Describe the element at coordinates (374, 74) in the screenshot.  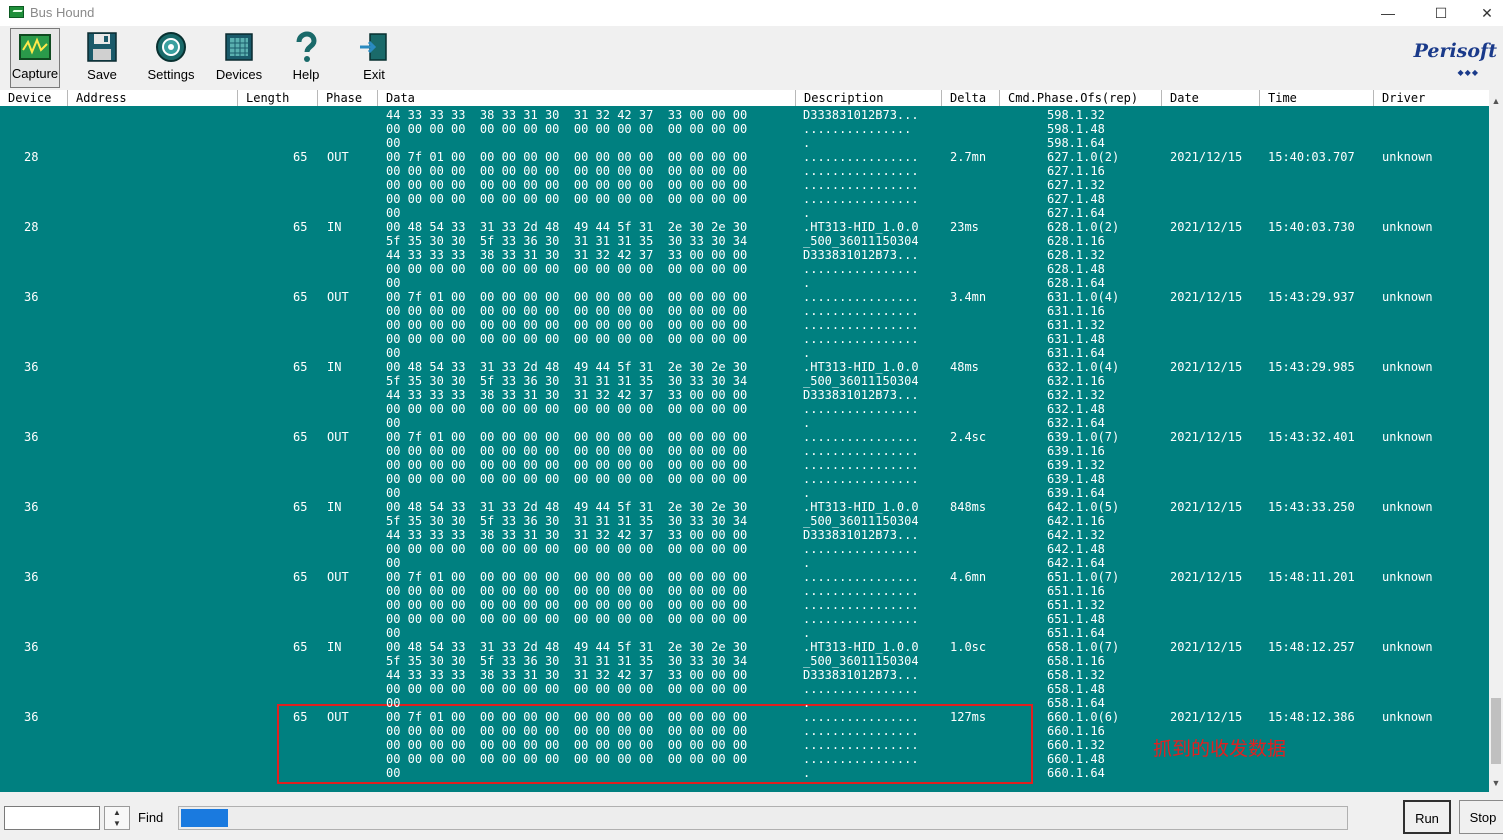
I see `exit-label: Exit` at that location.